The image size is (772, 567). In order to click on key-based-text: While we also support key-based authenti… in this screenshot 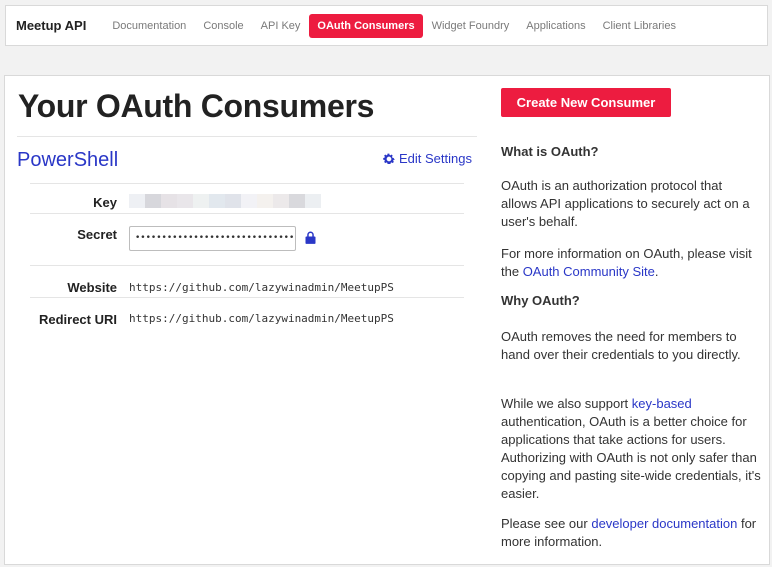, I will do `click(631, 448)`.